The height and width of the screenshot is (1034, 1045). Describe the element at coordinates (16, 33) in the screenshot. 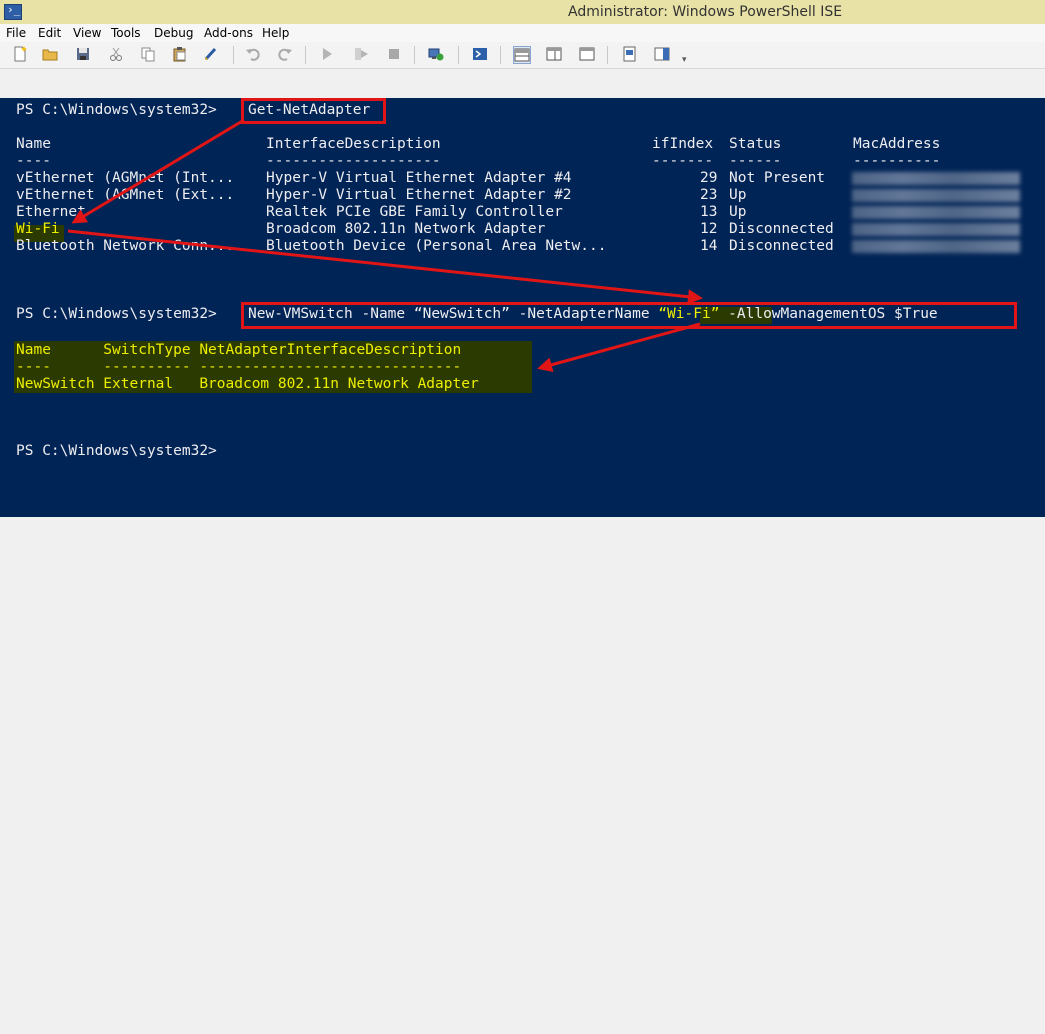

I see `menu-file: File` at that location.